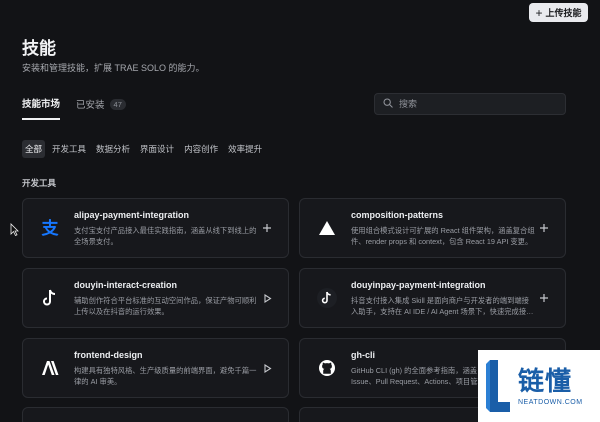  Describe the element at coordinates (550, 402) in the screenshot. I see `watermark-english-text: NEATDOWN.COM` at that location.